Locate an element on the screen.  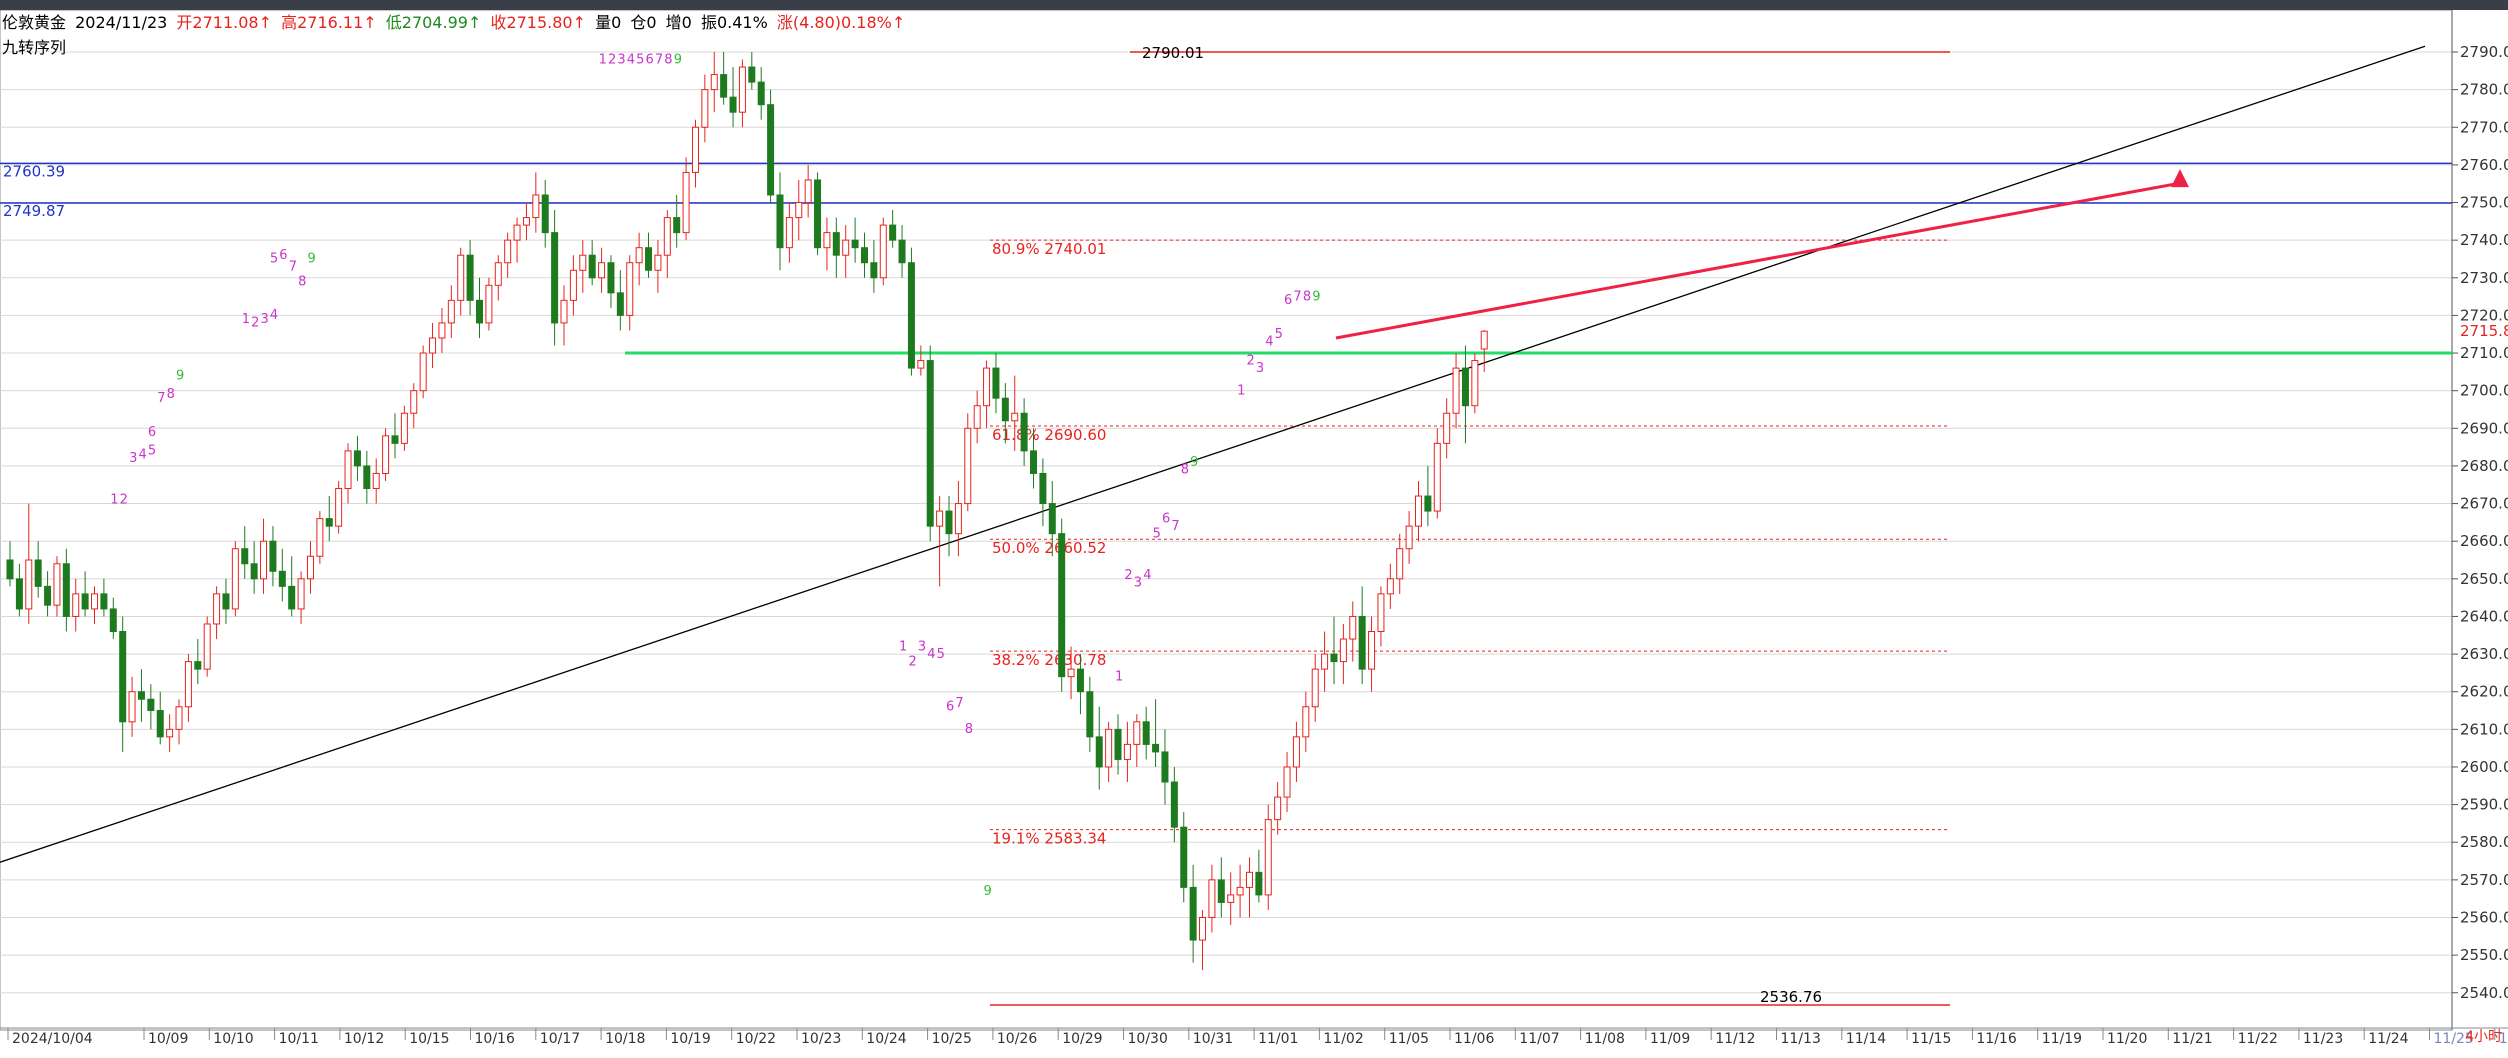
fib-label: 50.0% 2660.52 is located at coordinates (1049, 548).